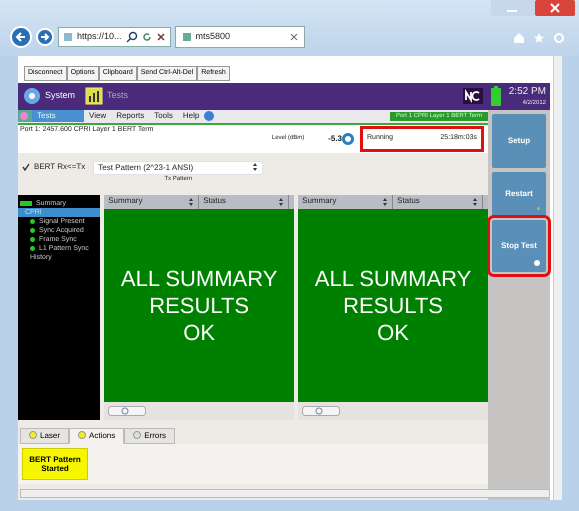 The width and height of the screenshot is (579, 511). Describe the element at coordinates (239, 37) in the screenshot. I see `browser-tab: mts5800` at that location.